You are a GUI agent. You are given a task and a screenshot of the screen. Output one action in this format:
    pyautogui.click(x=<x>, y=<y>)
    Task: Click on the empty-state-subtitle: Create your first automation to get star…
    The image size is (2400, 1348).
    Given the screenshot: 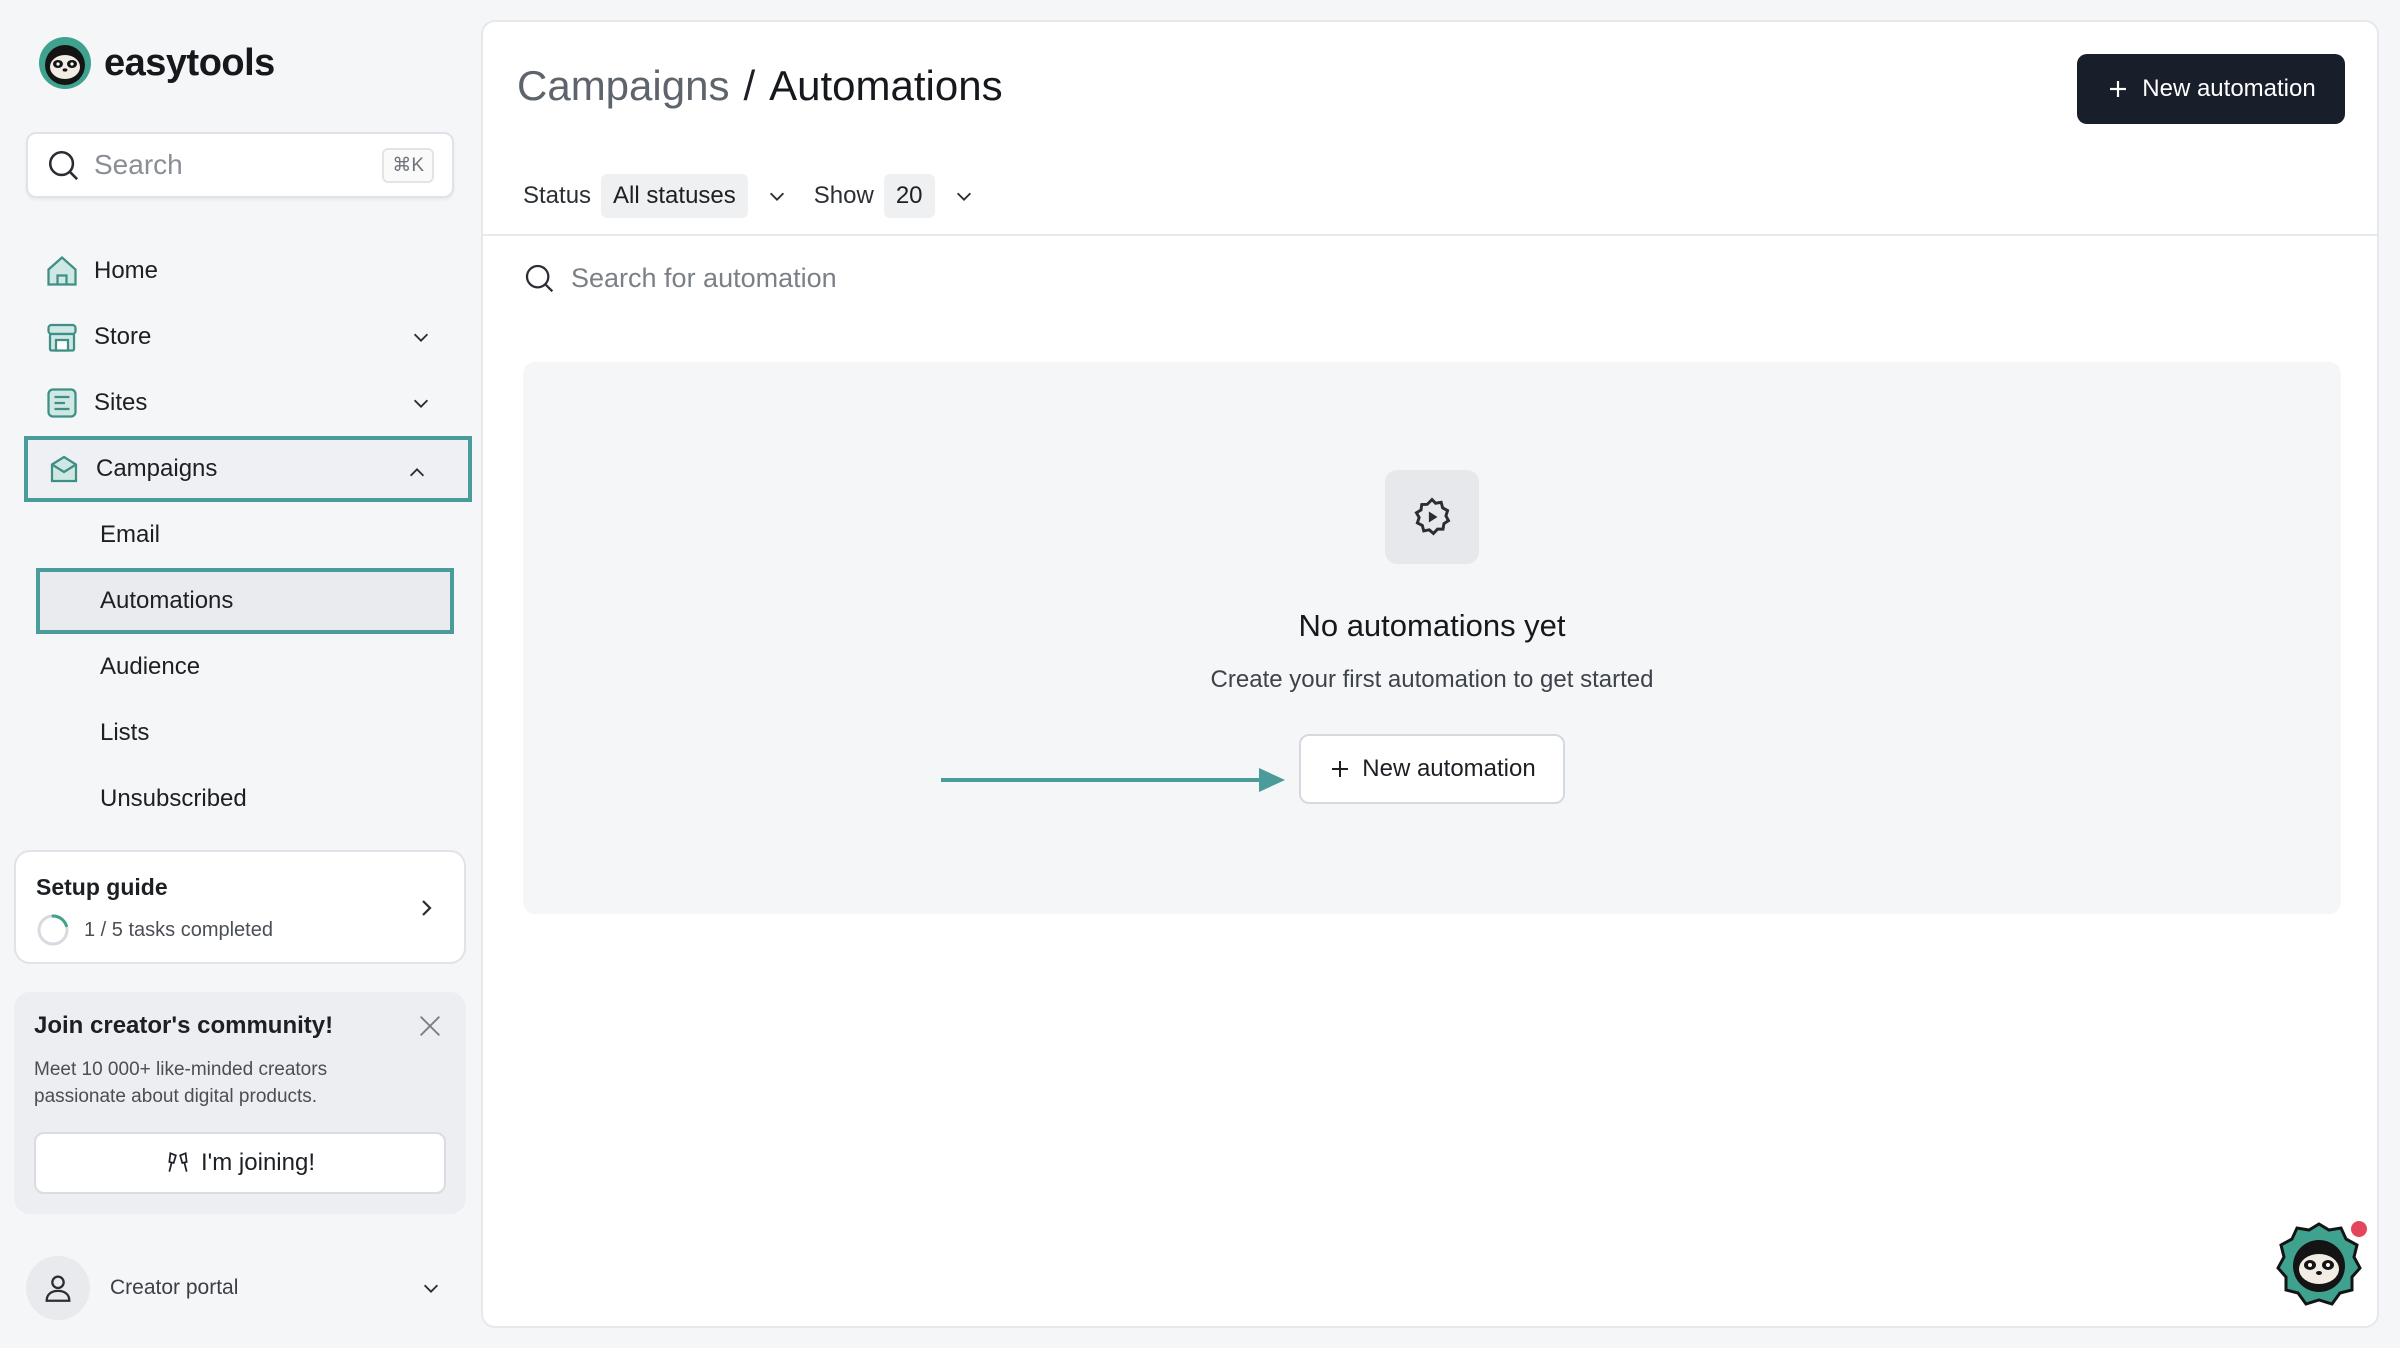 What is the action you would take?
    pyautogui.click(x=1432, y=679)
    